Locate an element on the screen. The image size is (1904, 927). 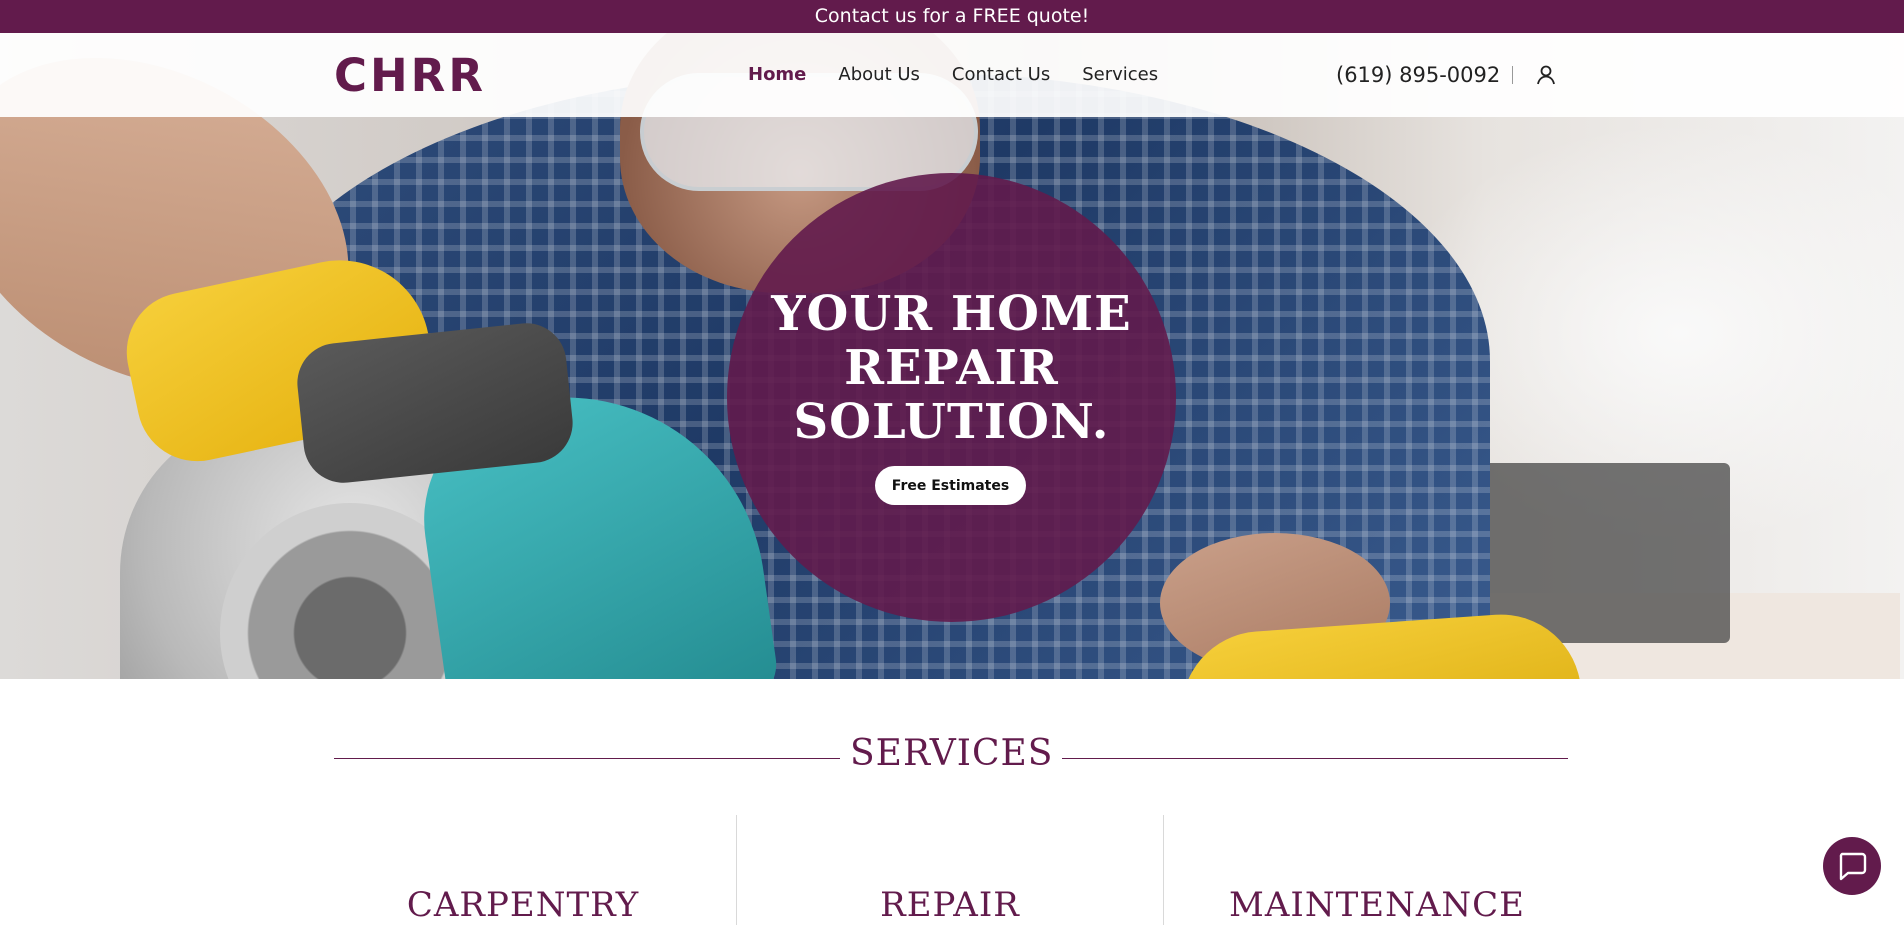
announcement-text: Contact us for a FREE quote! is located at coordinates (952, 16).